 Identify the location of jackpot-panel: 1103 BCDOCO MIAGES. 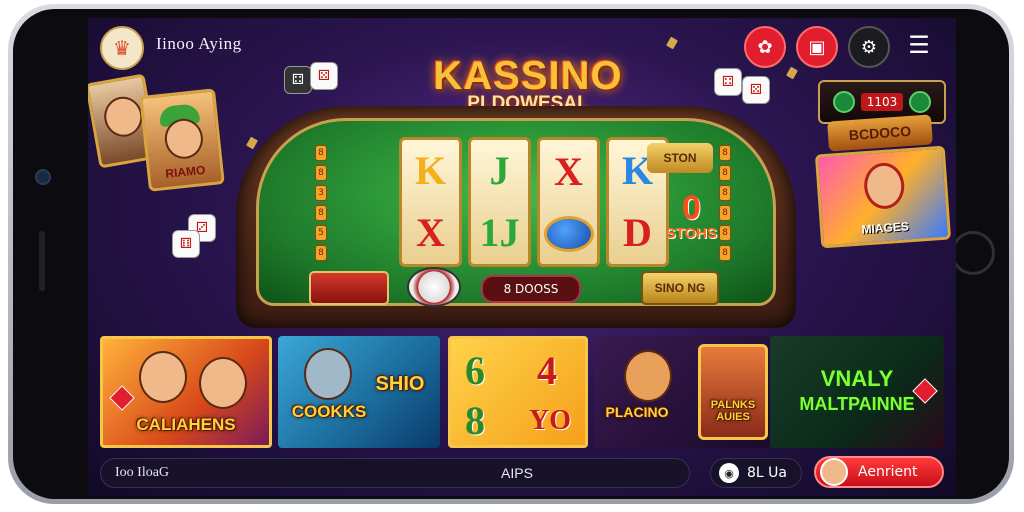
(883, 164).